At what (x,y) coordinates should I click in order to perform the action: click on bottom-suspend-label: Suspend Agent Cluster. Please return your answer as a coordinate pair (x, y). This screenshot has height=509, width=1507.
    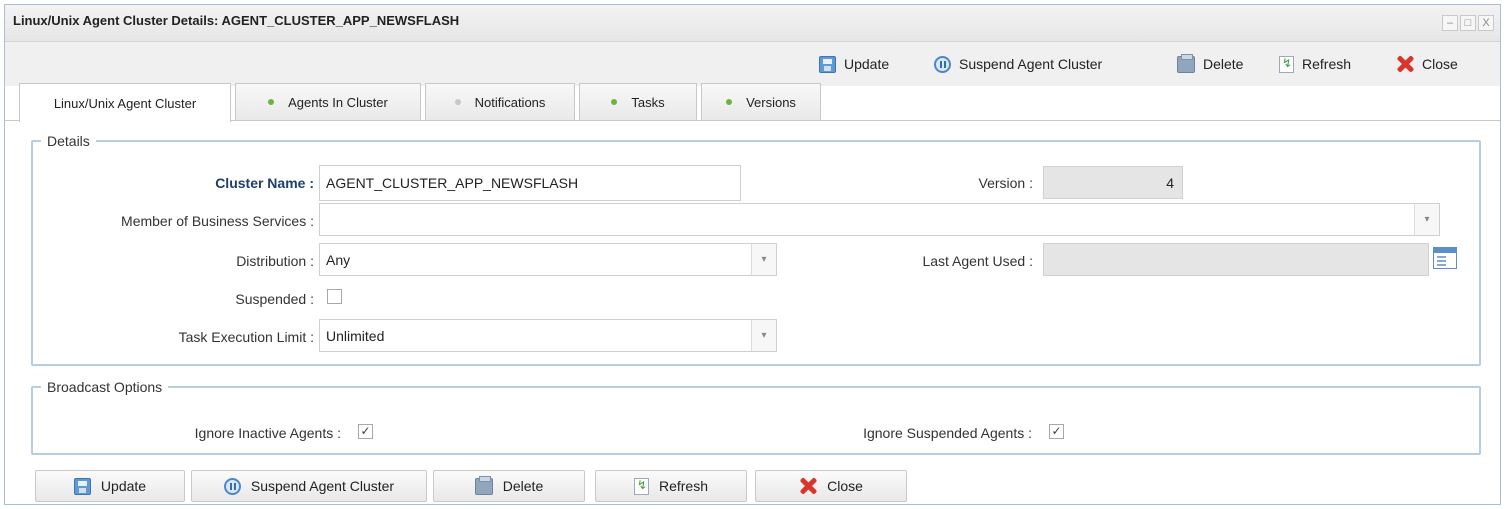
    Looking at the image, I should click on (322, 486).